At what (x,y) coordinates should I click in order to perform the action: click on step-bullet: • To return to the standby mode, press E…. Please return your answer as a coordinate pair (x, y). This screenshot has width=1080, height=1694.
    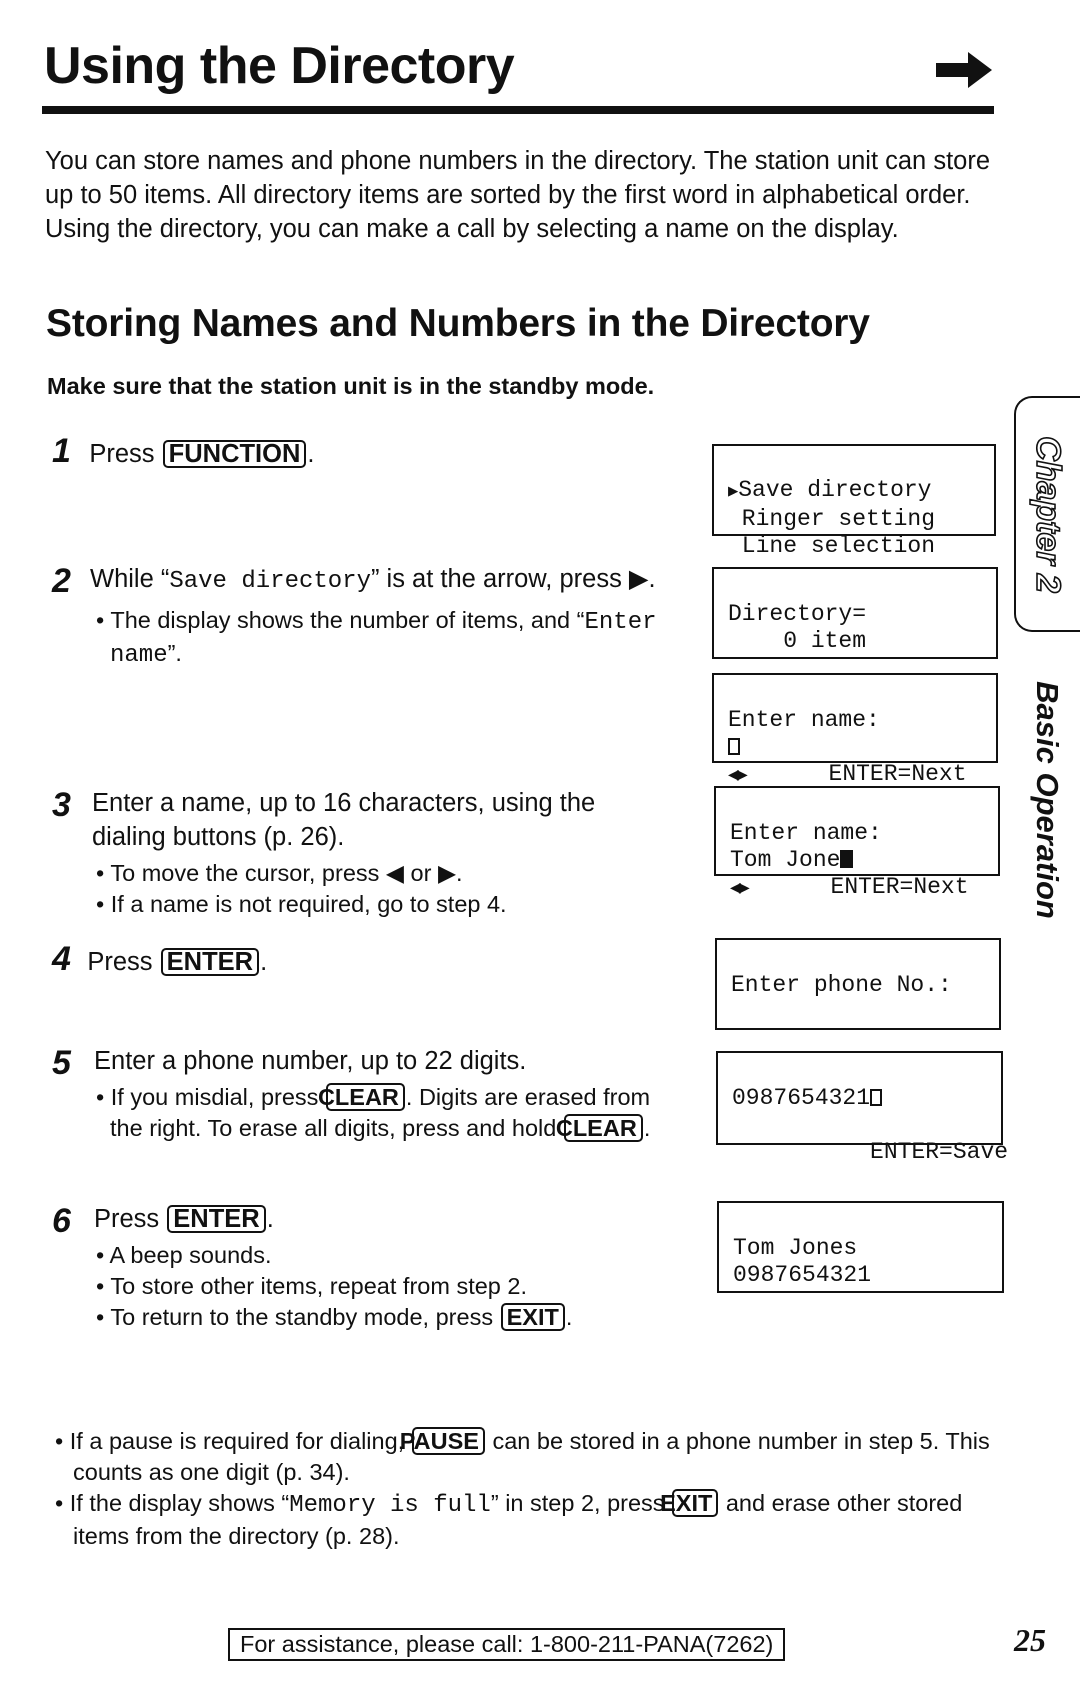
    Looking at the image, I should click on (334, 1317).